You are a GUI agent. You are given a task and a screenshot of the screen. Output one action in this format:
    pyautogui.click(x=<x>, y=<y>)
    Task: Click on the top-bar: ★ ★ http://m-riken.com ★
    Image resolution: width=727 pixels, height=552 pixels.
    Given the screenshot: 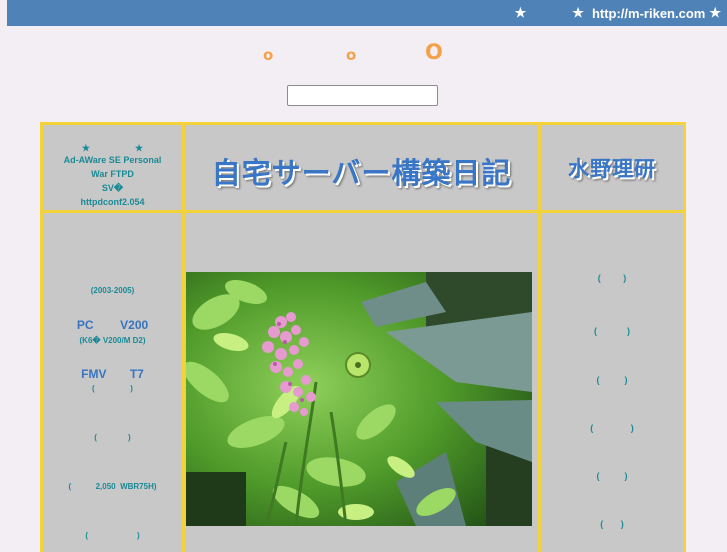 What is the action you would take?
    pyautogui.click(x=367, y=13)
    